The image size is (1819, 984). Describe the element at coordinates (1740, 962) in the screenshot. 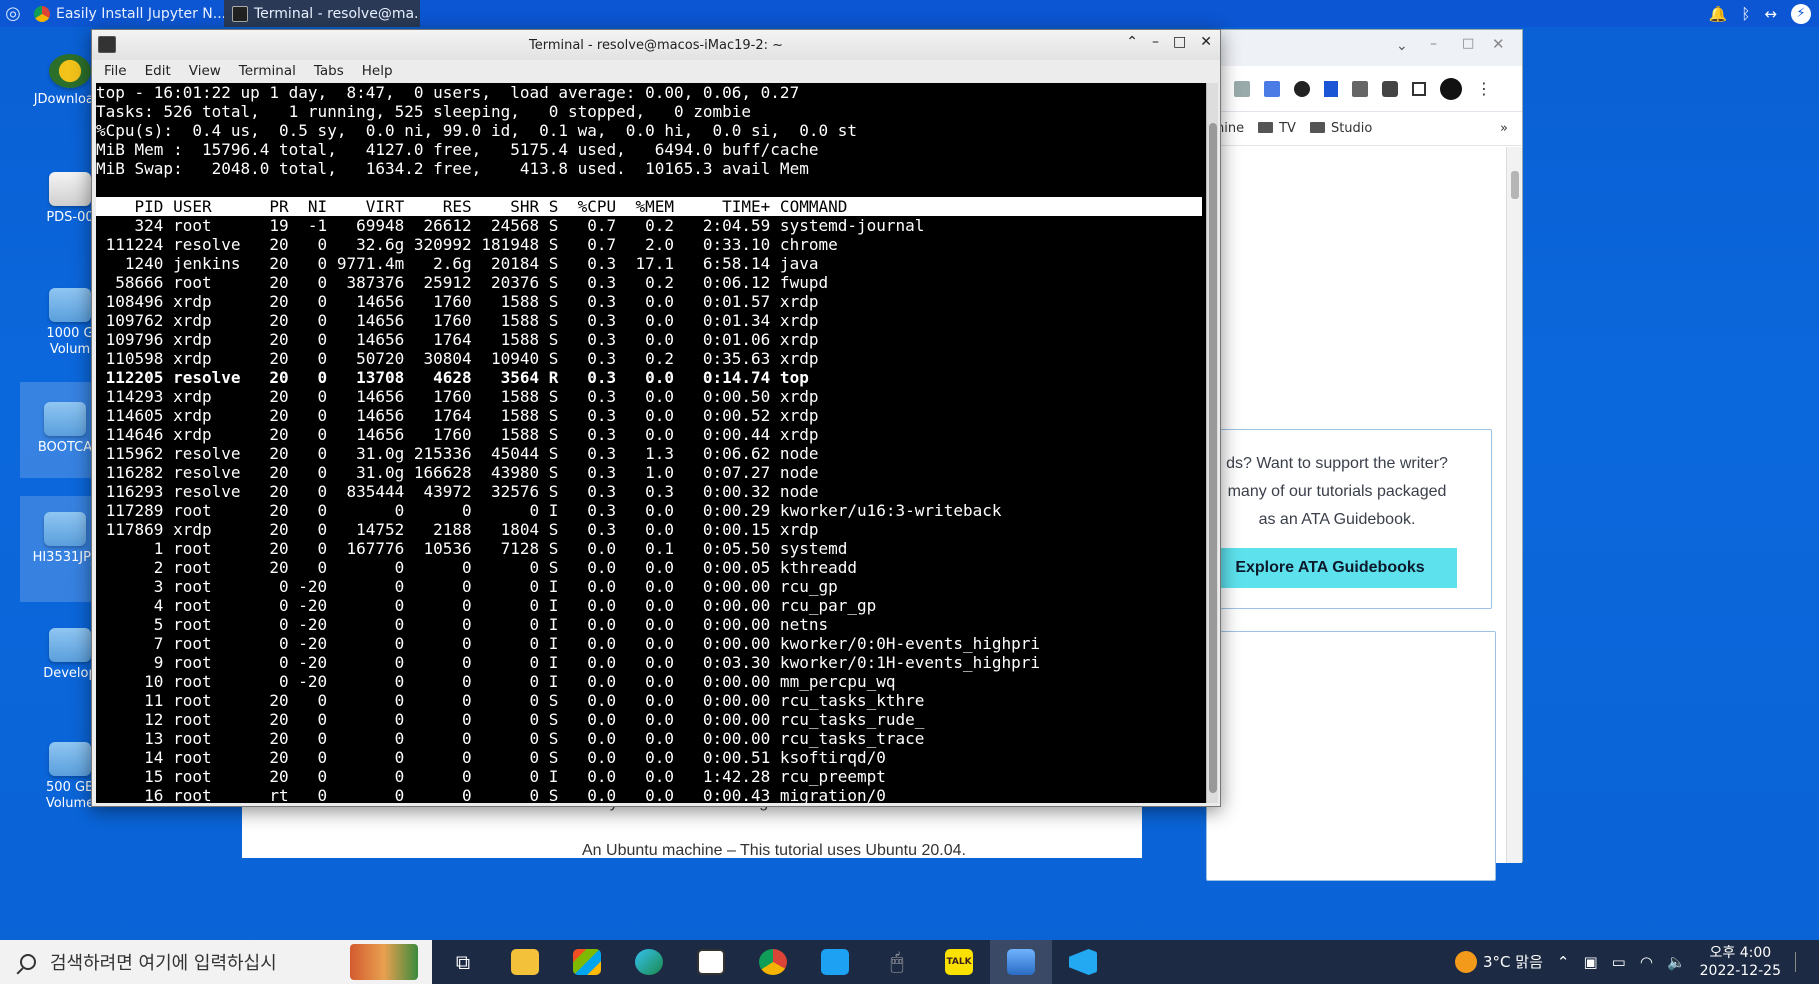

I see `clock: 오후 4:00 2022-12-25` at that location.